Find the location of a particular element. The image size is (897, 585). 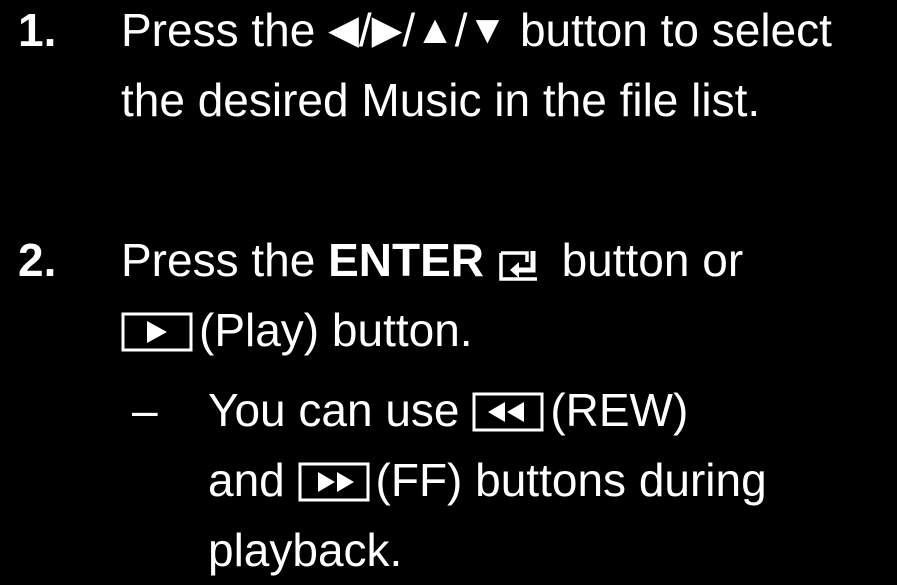

note-dash: – is located at coordinates (145, 410).